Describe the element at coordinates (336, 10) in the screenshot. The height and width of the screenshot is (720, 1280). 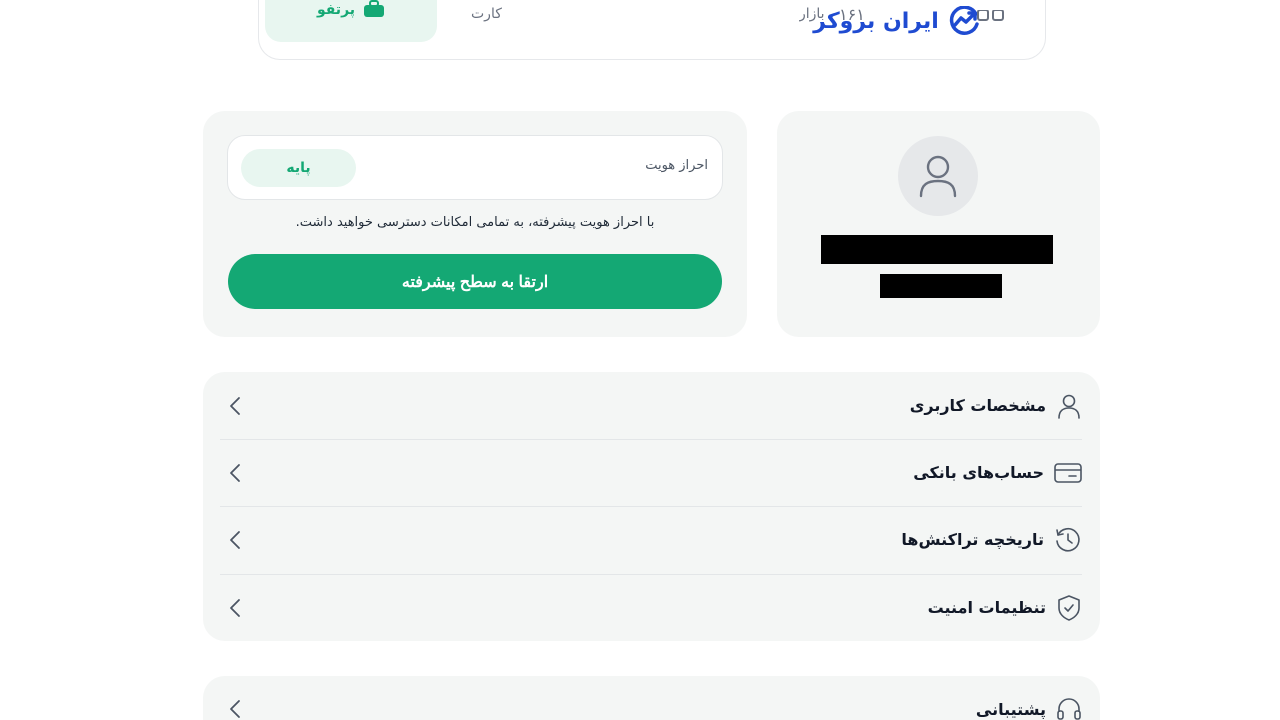
I see `nav-item-portfolio-label: پرتفو` at that location.